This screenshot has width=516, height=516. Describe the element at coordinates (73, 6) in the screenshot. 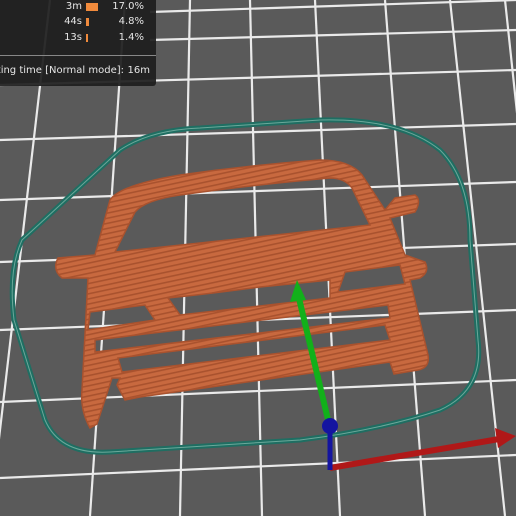

I see `stats-time: 3m` at that location.